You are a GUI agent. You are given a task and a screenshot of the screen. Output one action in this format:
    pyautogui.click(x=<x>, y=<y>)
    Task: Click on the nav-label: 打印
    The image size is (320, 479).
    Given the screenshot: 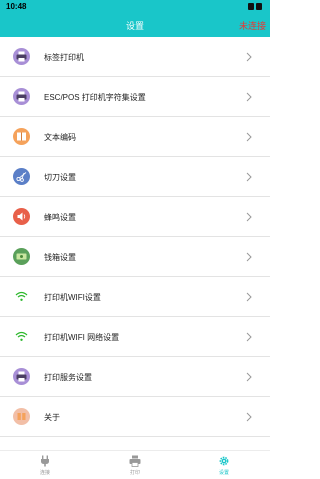 What is the action you would take?
    pyautogui.click(x=134, y=473)
    